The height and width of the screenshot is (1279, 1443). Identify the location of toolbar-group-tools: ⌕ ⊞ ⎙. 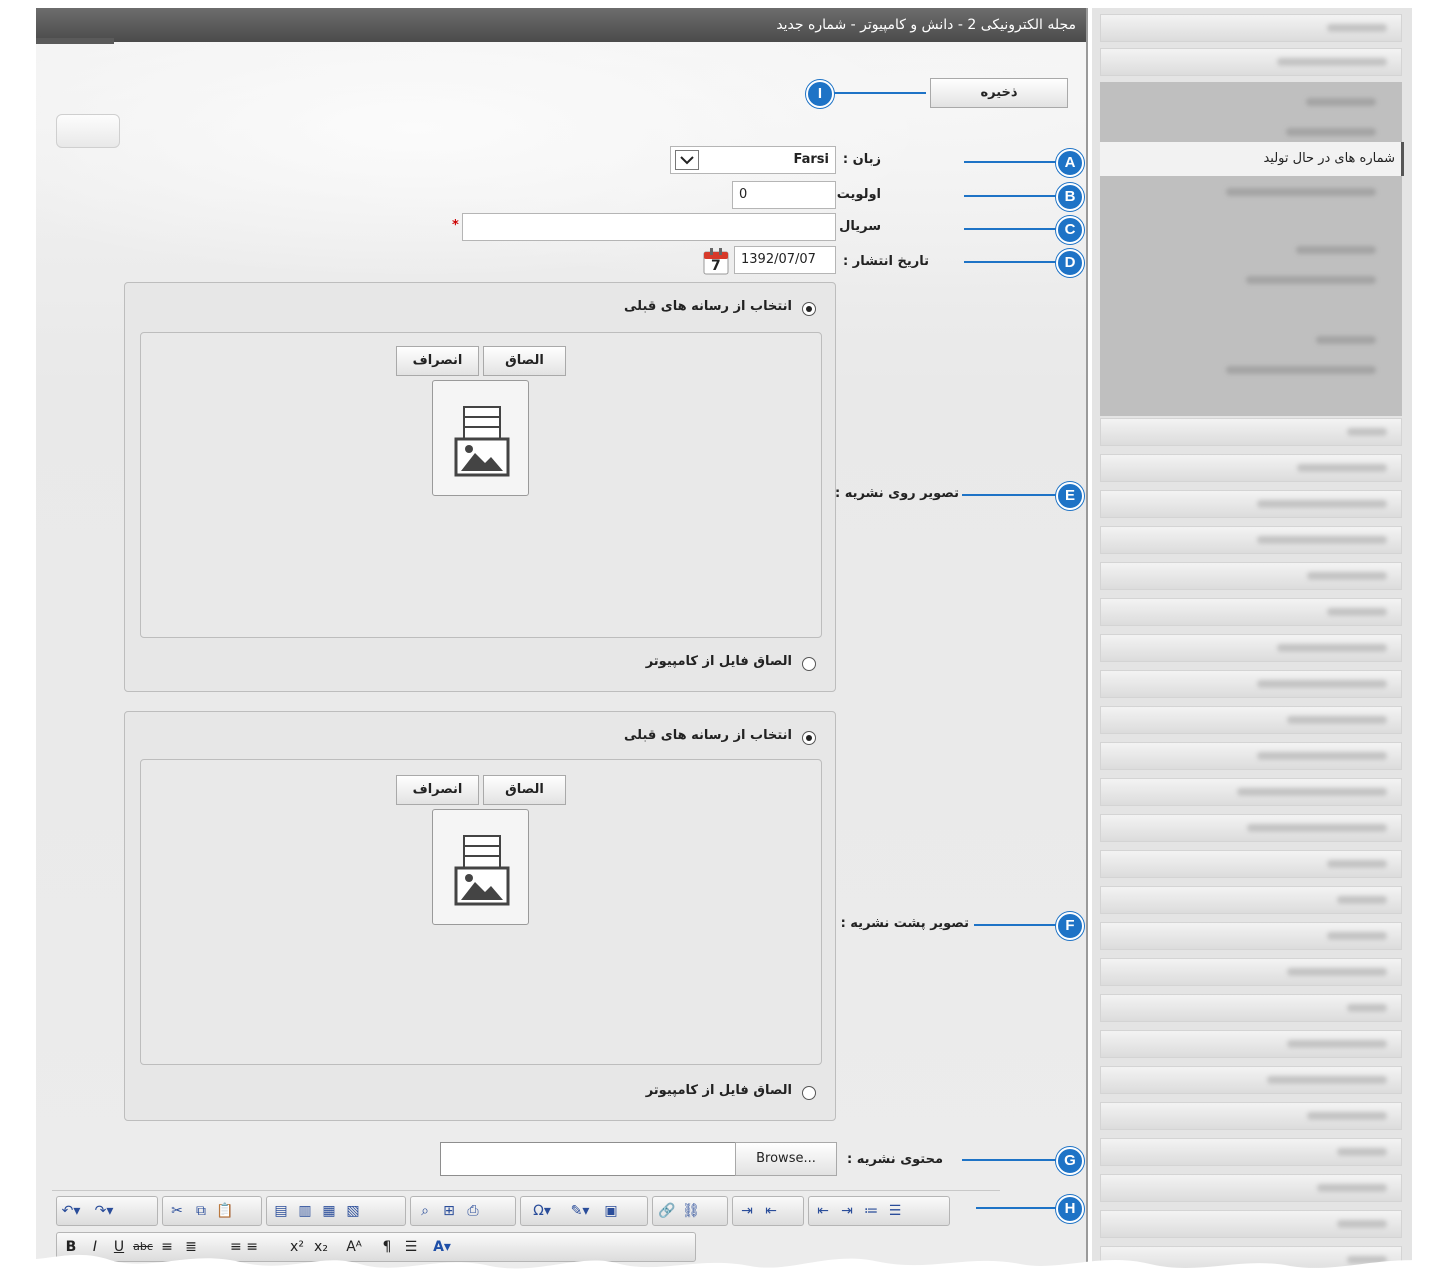
(463, 1211).